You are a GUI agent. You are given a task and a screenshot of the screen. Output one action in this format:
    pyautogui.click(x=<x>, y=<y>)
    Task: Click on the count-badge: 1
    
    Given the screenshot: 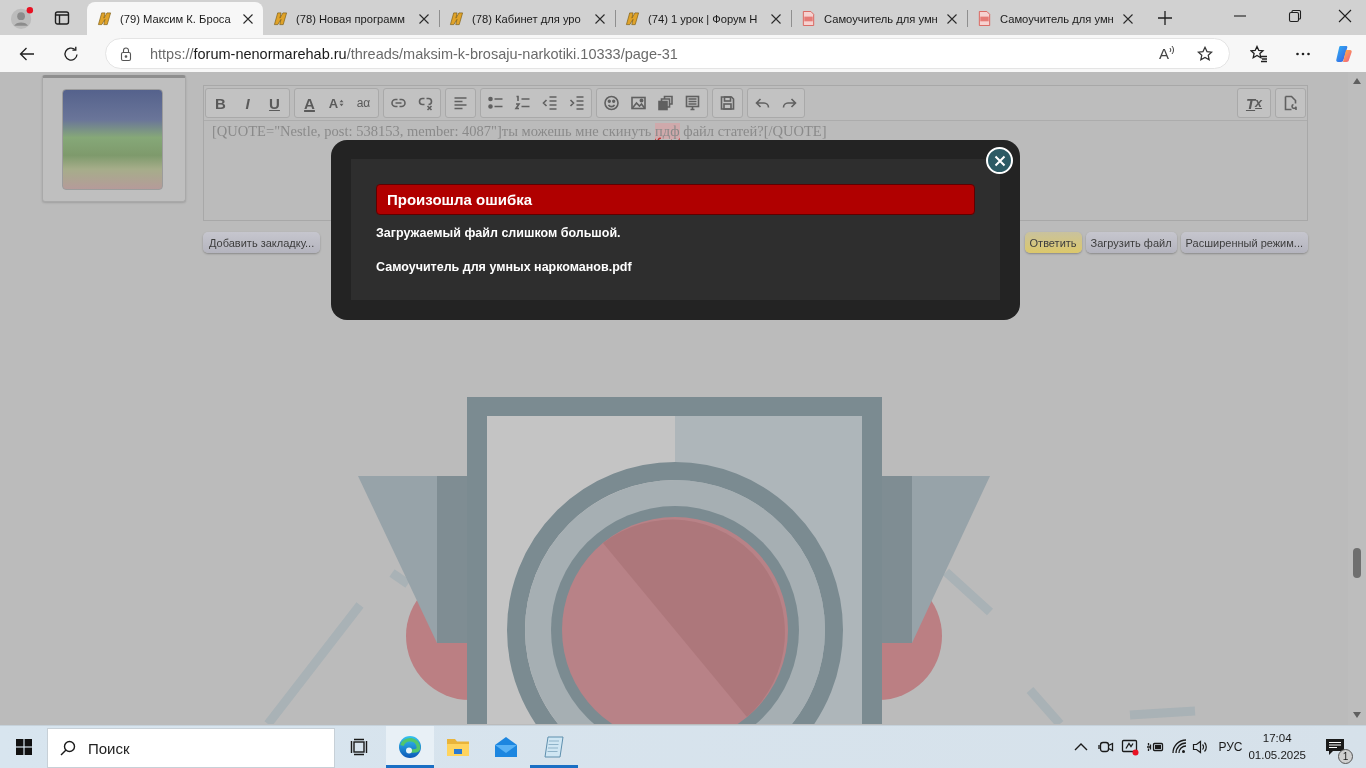 What is the action you would take?
    pyautogui.click(x=1345, y=756)
    